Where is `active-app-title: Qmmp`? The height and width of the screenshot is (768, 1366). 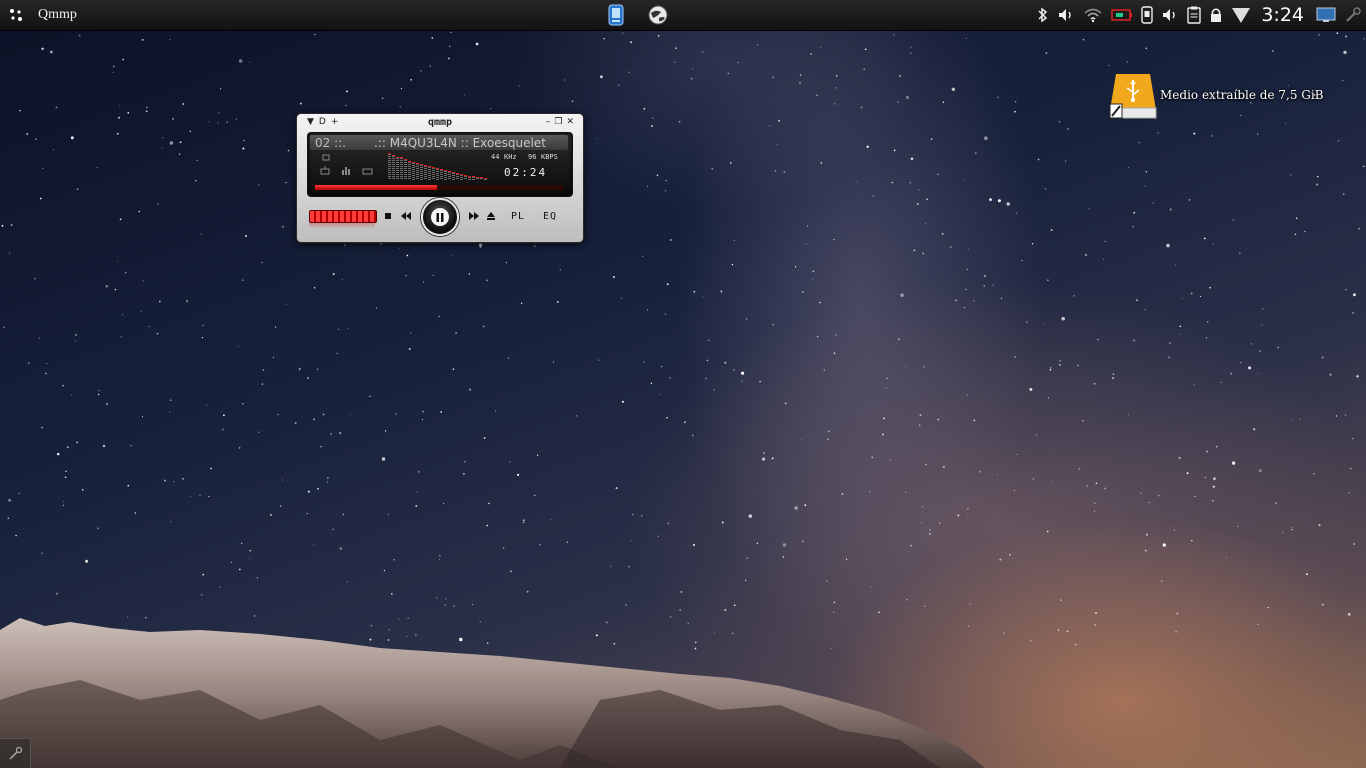
active-app-title: Qmmp is located at coordinates (57, 15).